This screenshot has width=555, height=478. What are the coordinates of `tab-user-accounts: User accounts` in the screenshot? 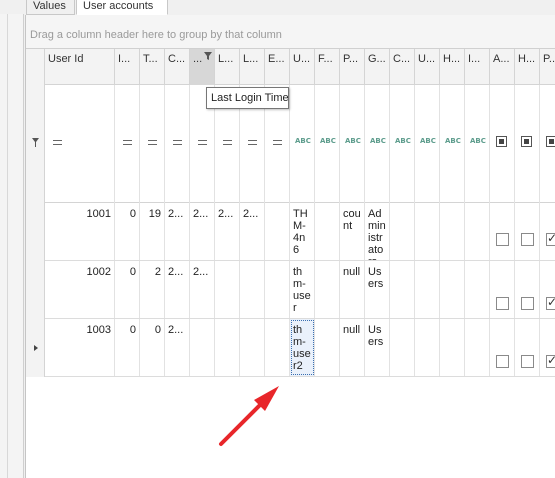 It's located at (122, 7).